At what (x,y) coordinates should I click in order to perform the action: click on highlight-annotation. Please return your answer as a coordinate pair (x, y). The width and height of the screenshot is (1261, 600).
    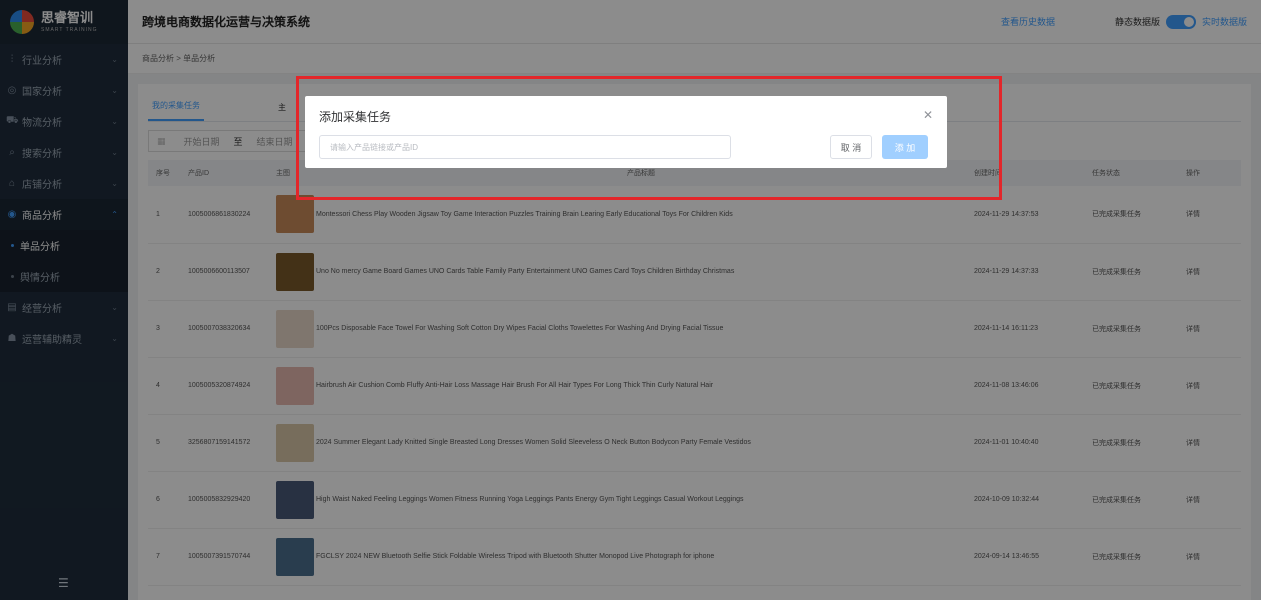
    Looking at the image, I should click on (649, 138).